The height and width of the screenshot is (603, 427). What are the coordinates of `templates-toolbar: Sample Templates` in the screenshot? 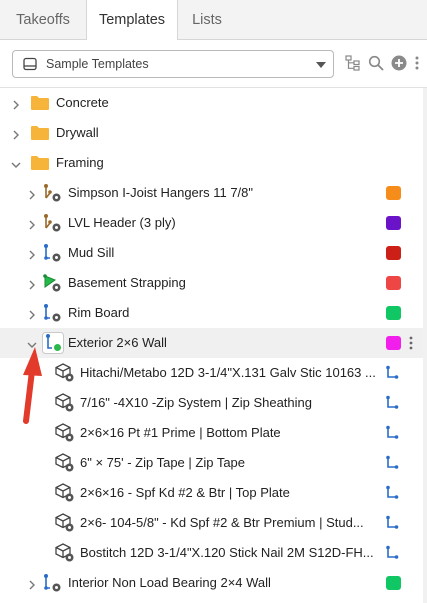 It's located at (213, 64).